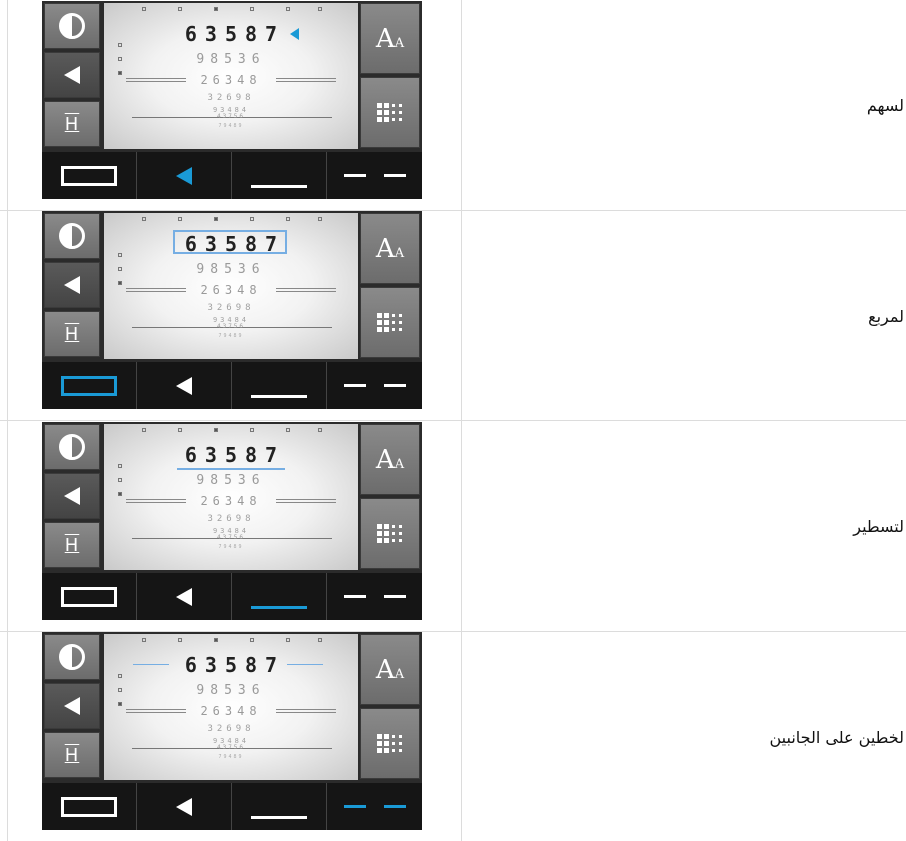 Image resolution: width=906 pixels, height=841 pixels. I want to click on side-line-left-marker, so click(150, 664).